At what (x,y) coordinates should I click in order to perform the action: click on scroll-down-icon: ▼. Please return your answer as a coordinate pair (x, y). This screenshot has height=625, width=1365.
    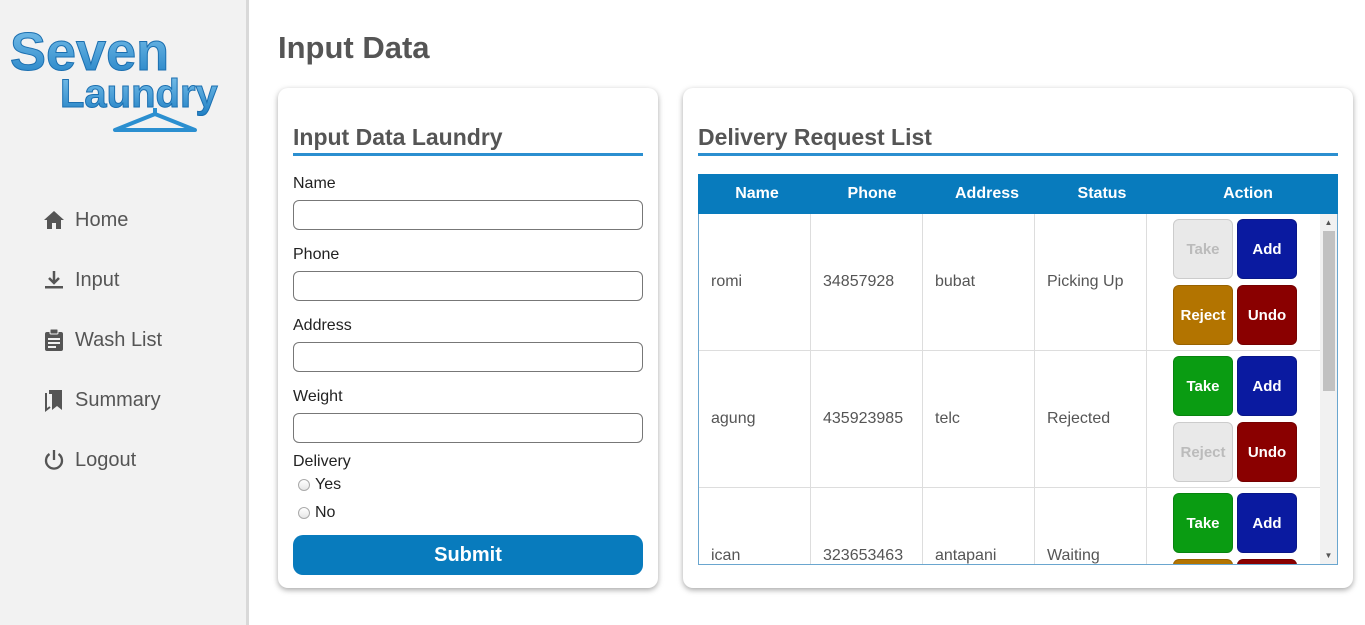
    Looking at the image, I should click on (1328, 555).